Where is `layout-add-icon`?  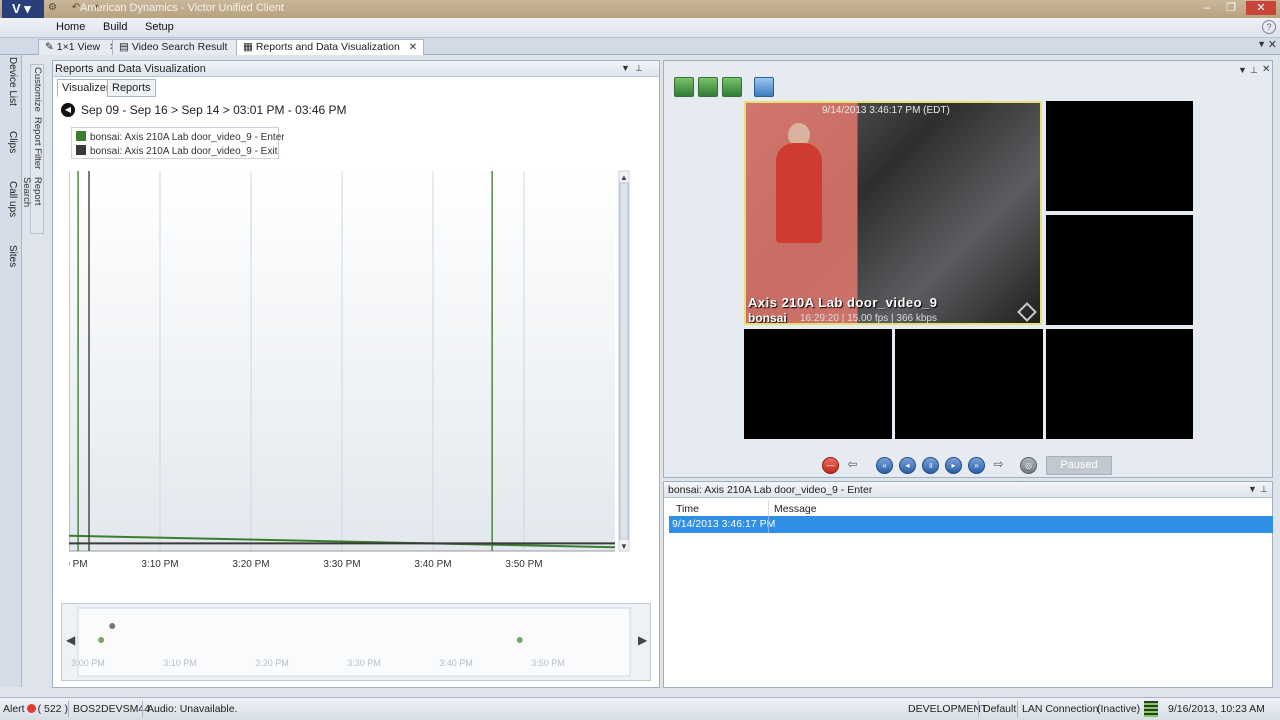
layout-add-icon is located at coordinates (708, 87).